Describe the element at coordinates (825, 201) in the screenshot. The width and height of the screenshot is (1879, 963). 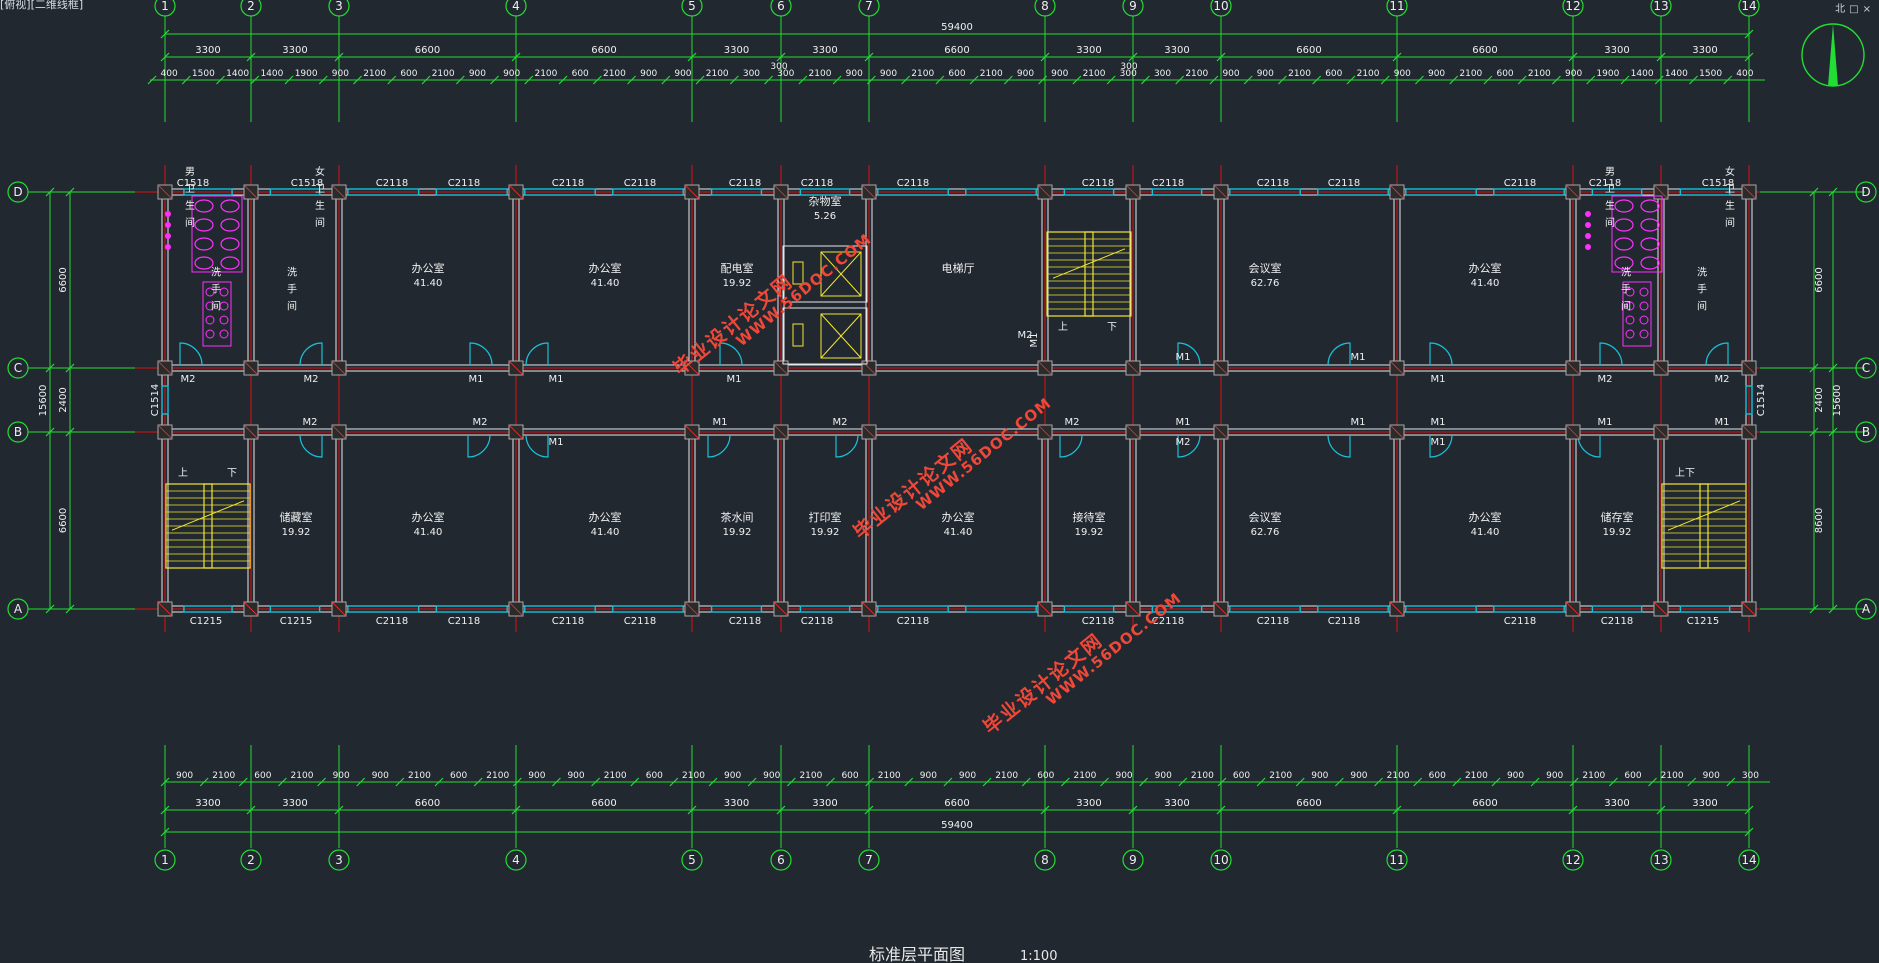
I see `room-name: 杂物室` at that location.